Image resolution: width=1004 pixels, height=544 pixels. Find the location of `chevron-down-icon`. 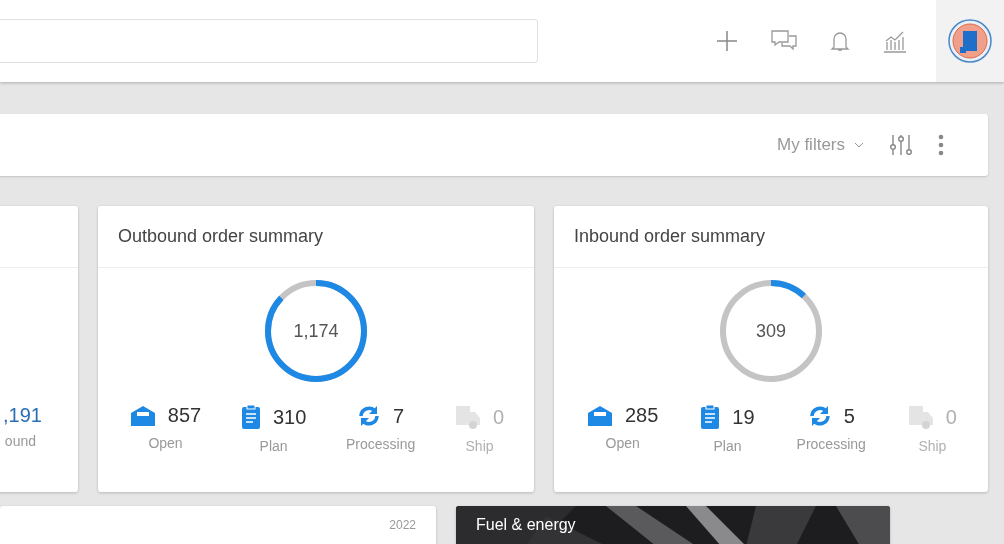

chevron-down-icon is located at coordinates (859, 145).